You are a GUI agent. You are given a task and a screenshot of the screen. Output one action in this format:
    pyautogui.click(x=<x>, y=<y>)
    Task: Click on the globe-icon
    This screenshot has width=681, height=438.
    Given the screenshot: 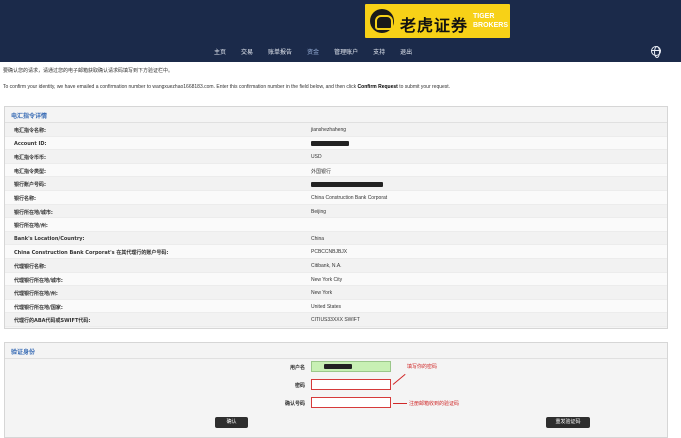 What is the action you would take?
    pyautogui.click(x=656, y=52)
    